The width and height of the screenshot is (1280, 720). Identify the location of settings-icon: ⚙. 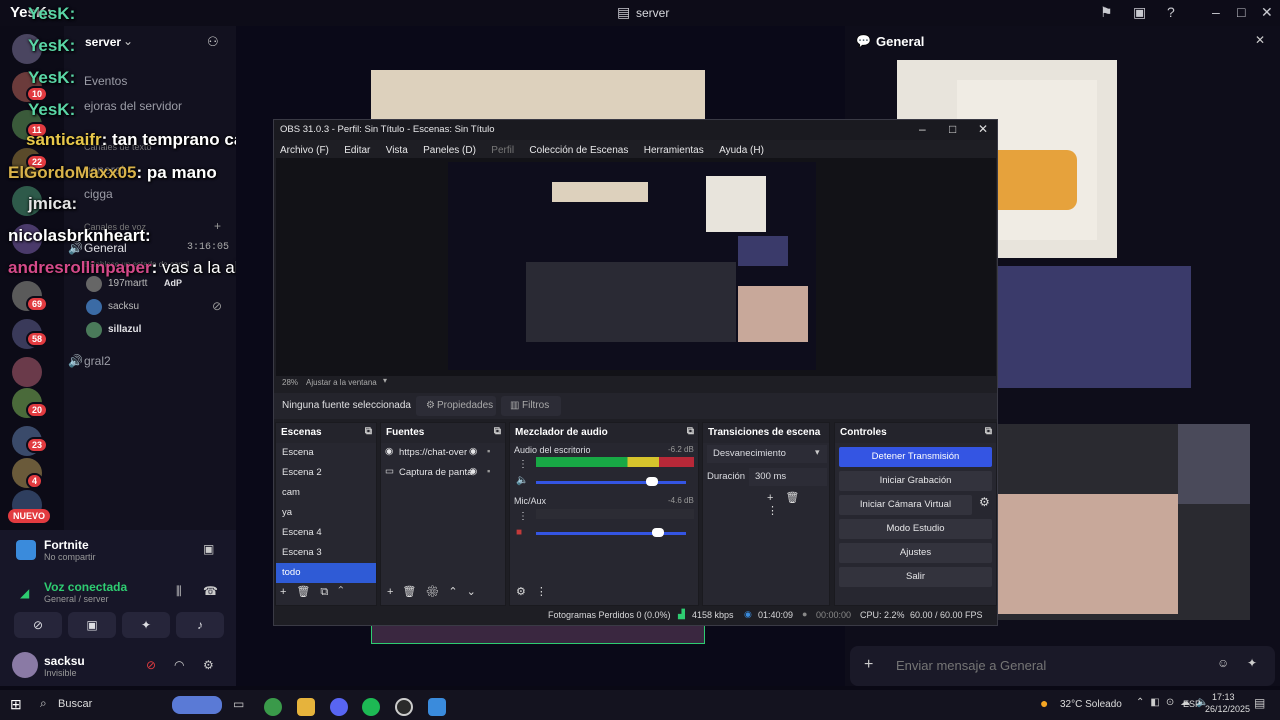
(208, 665).